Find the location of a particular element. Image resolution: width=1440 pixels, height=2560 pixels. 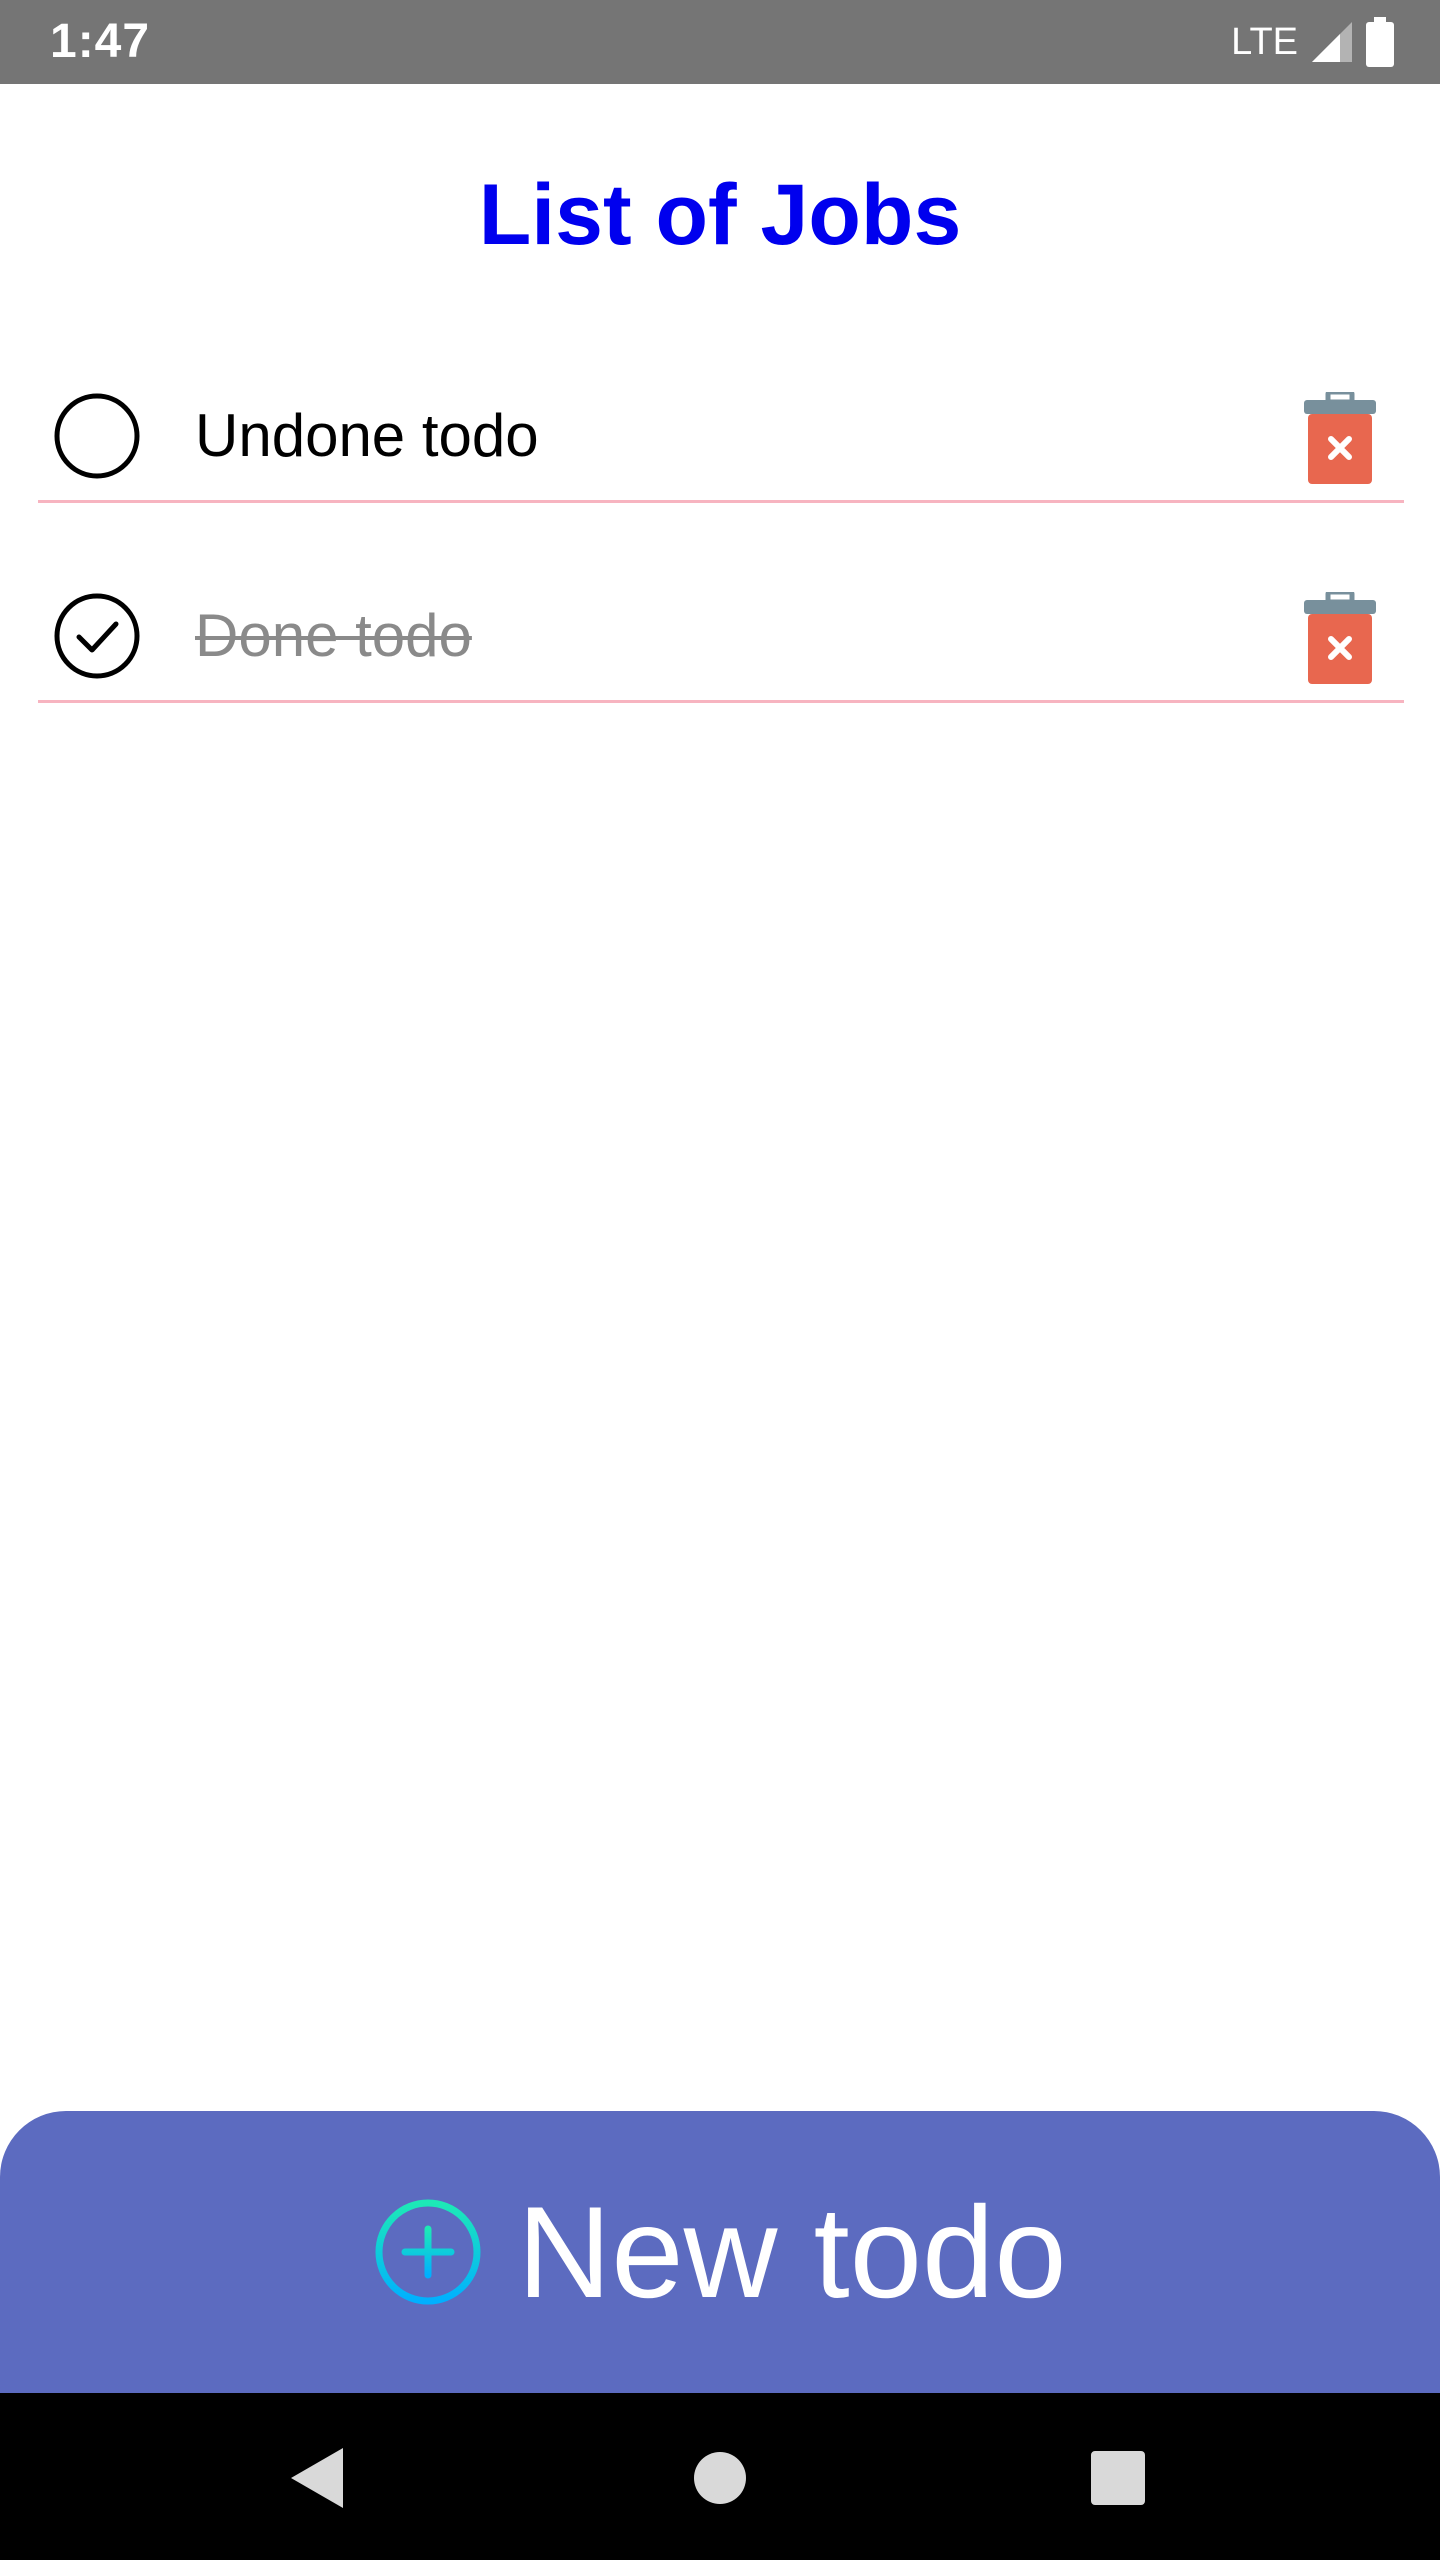

circle-outline-icon is located at coordinates (97, 436).